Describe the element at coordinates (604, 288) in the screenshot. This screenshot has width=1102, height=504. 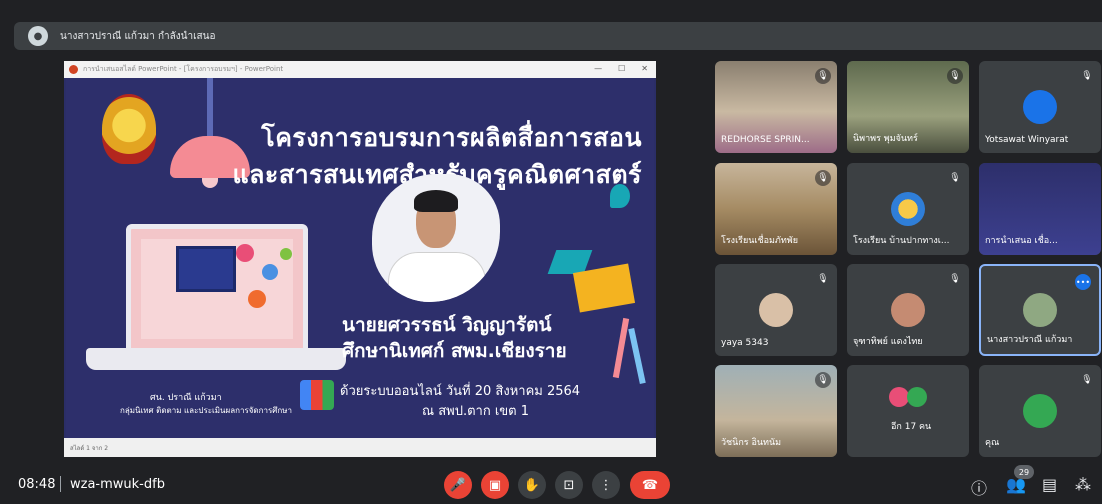
I see `decor-yellow-shape` at that location.